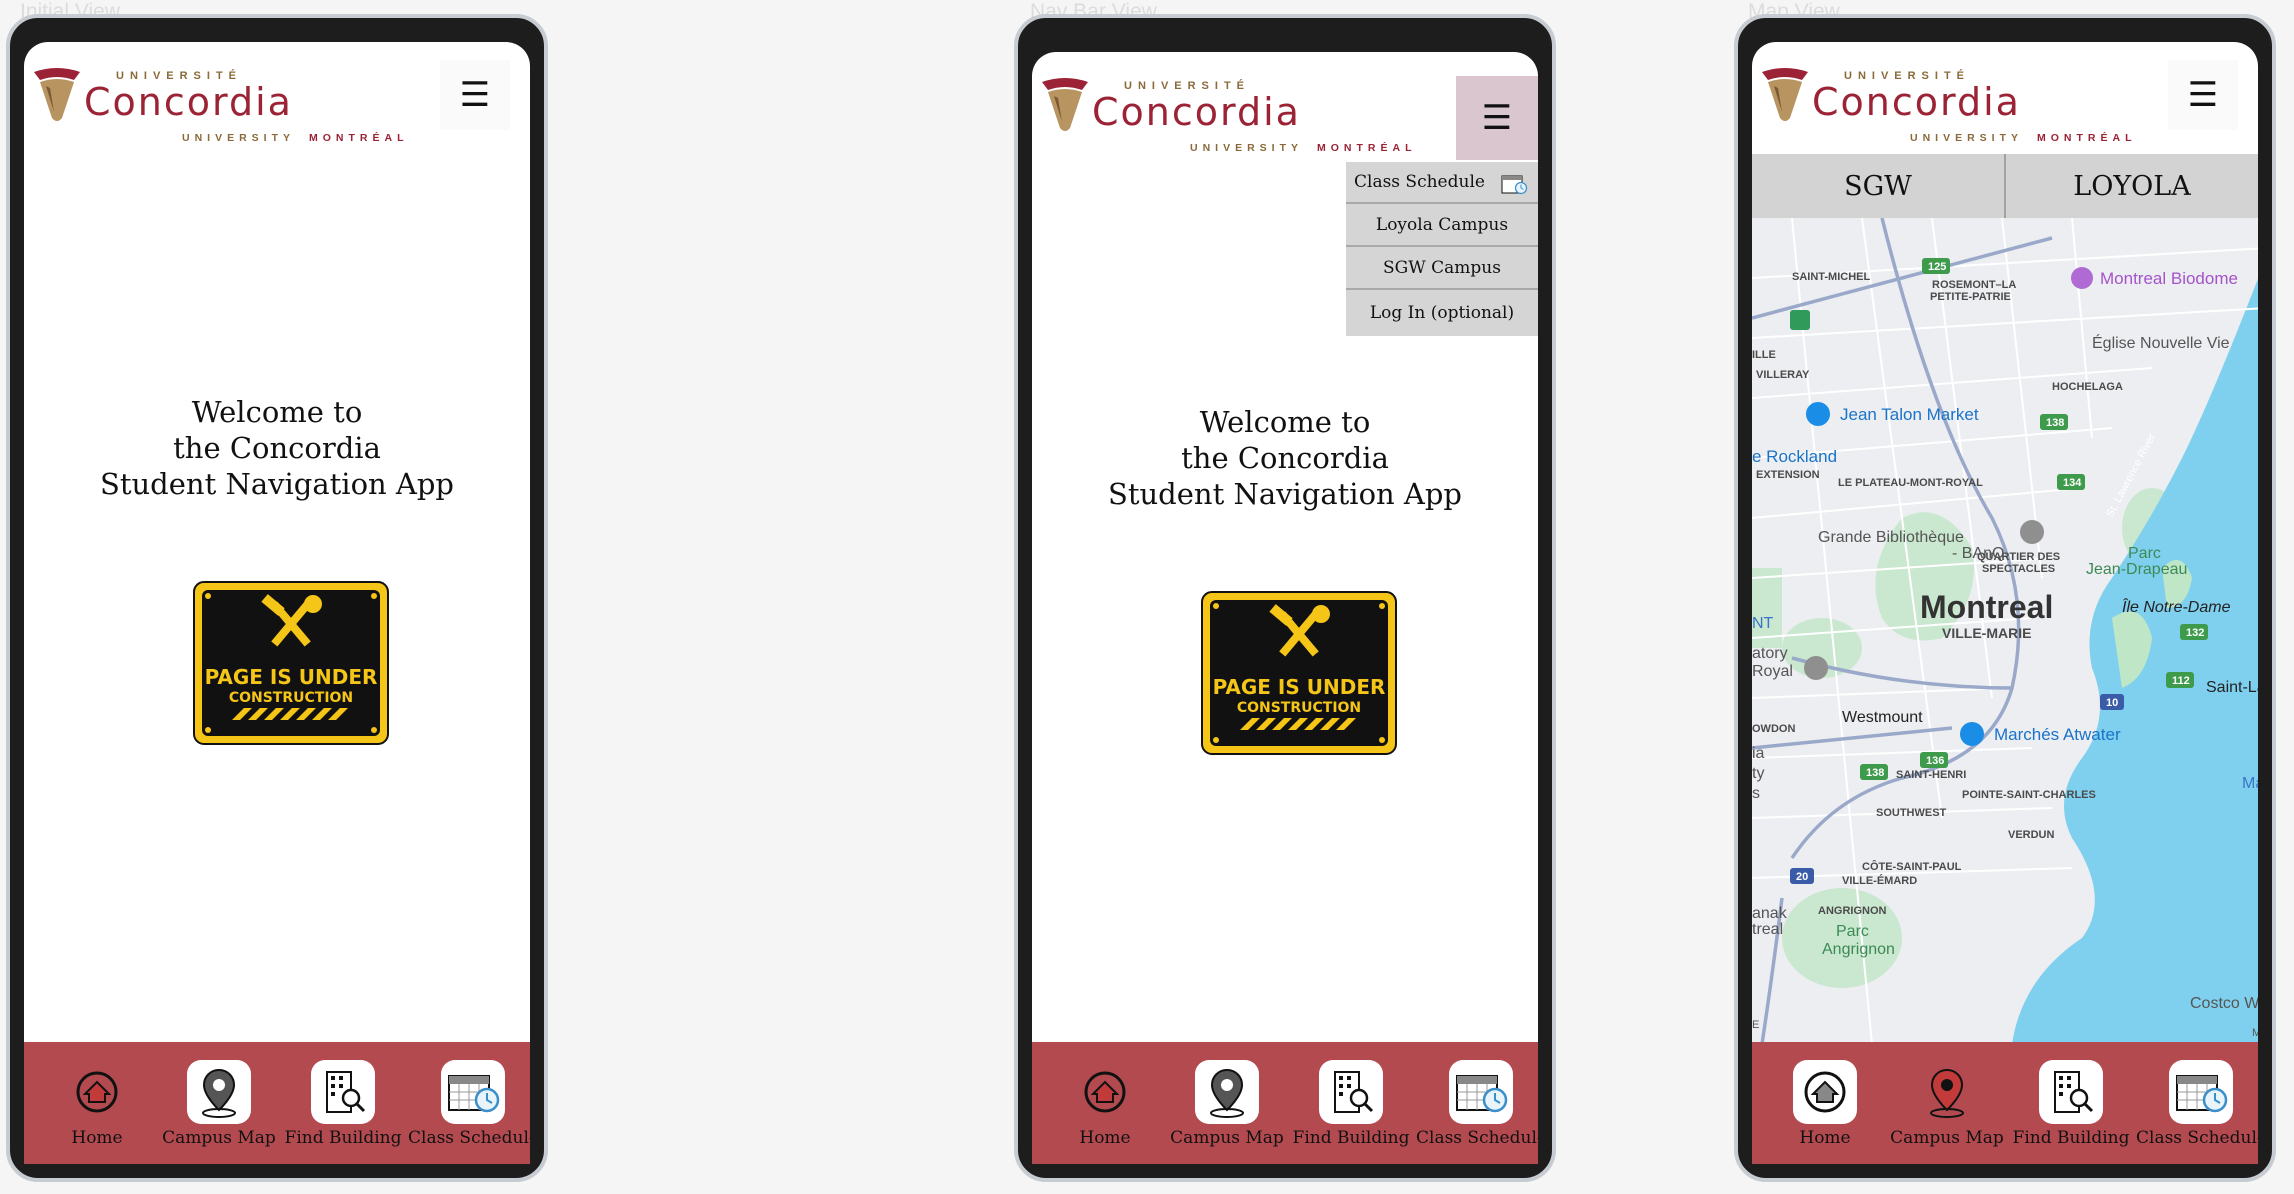 This screenshot has height=1194, width=2294. What do you see at coordinates (1442, 268) in the screenshot?
I see `menu-item-sgw-campus: SGW Campus` at bounding box center [1442, 268].